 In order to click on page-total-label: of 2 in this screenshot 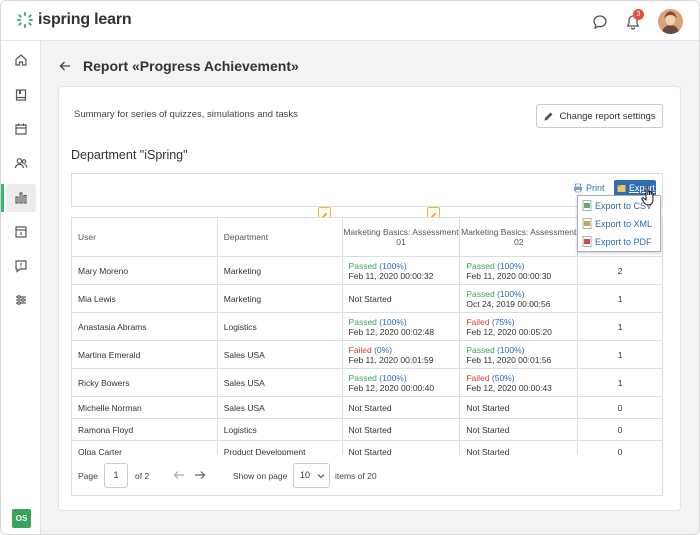, I will do `click(142, 476)`.